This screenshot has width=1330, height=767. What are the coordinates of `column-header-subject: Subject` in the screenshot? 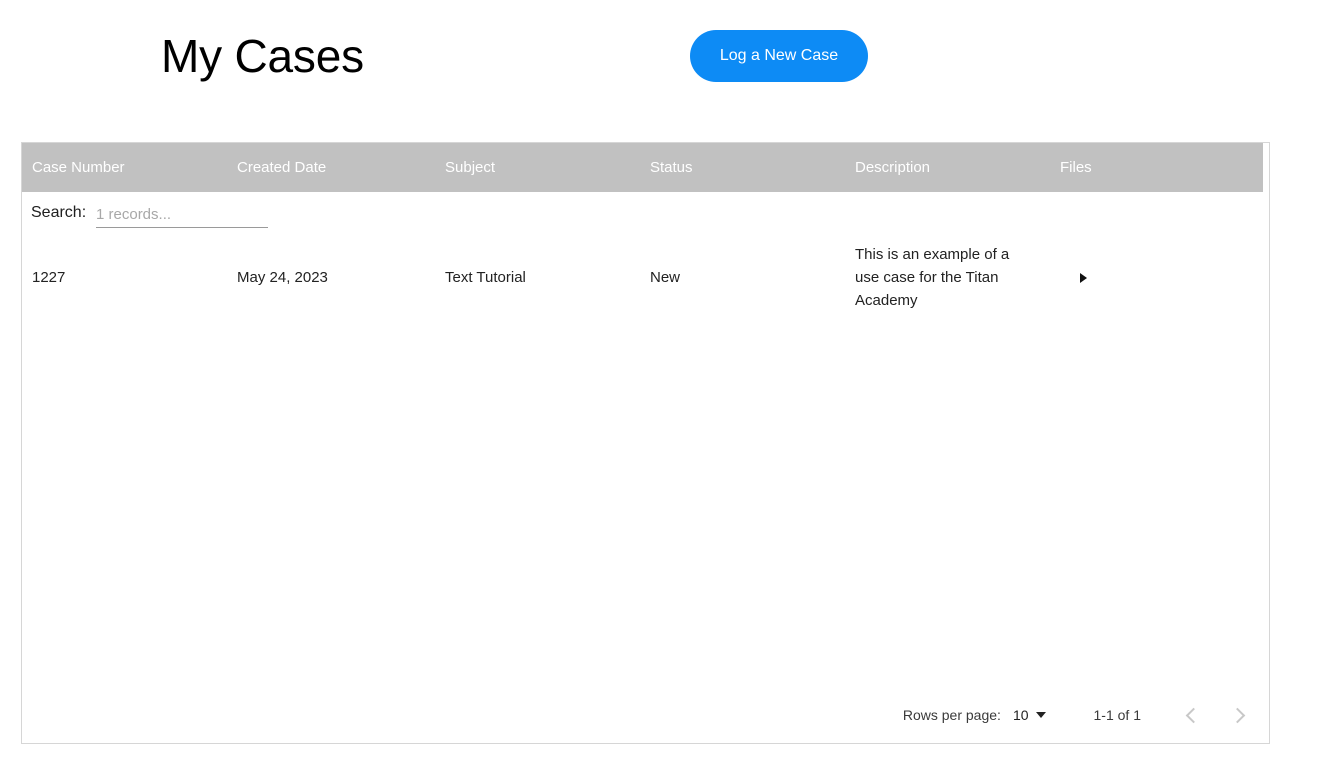 It's located at (470, 167).